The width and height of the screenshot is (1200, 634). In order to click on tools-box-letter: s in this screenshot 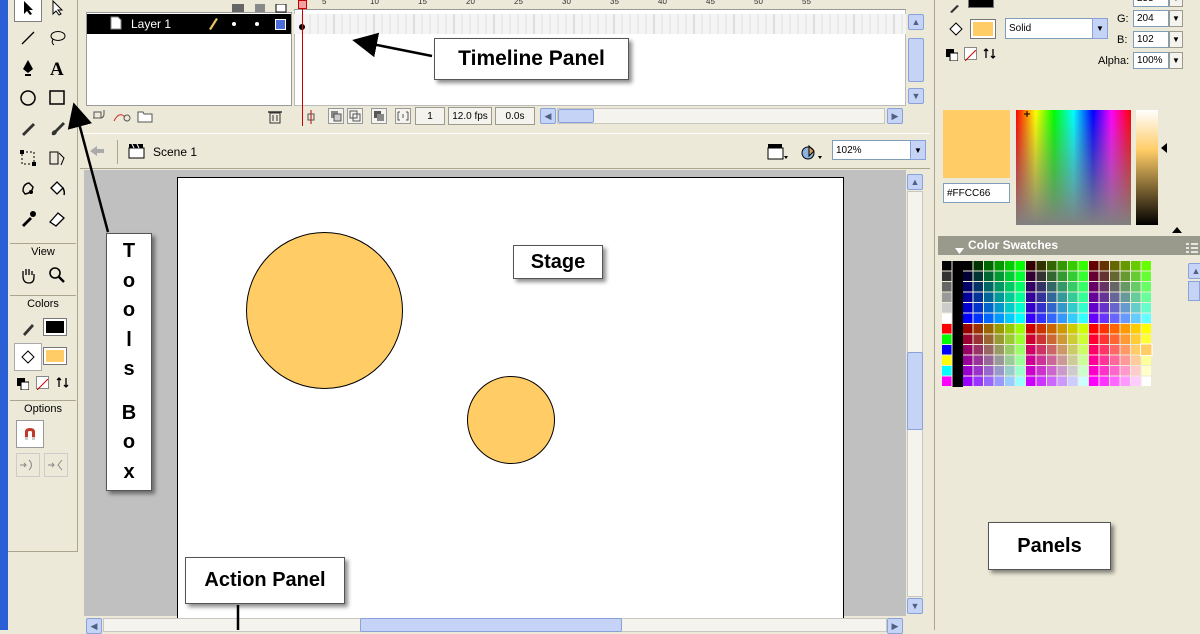, I will do `click(129, 368)`.